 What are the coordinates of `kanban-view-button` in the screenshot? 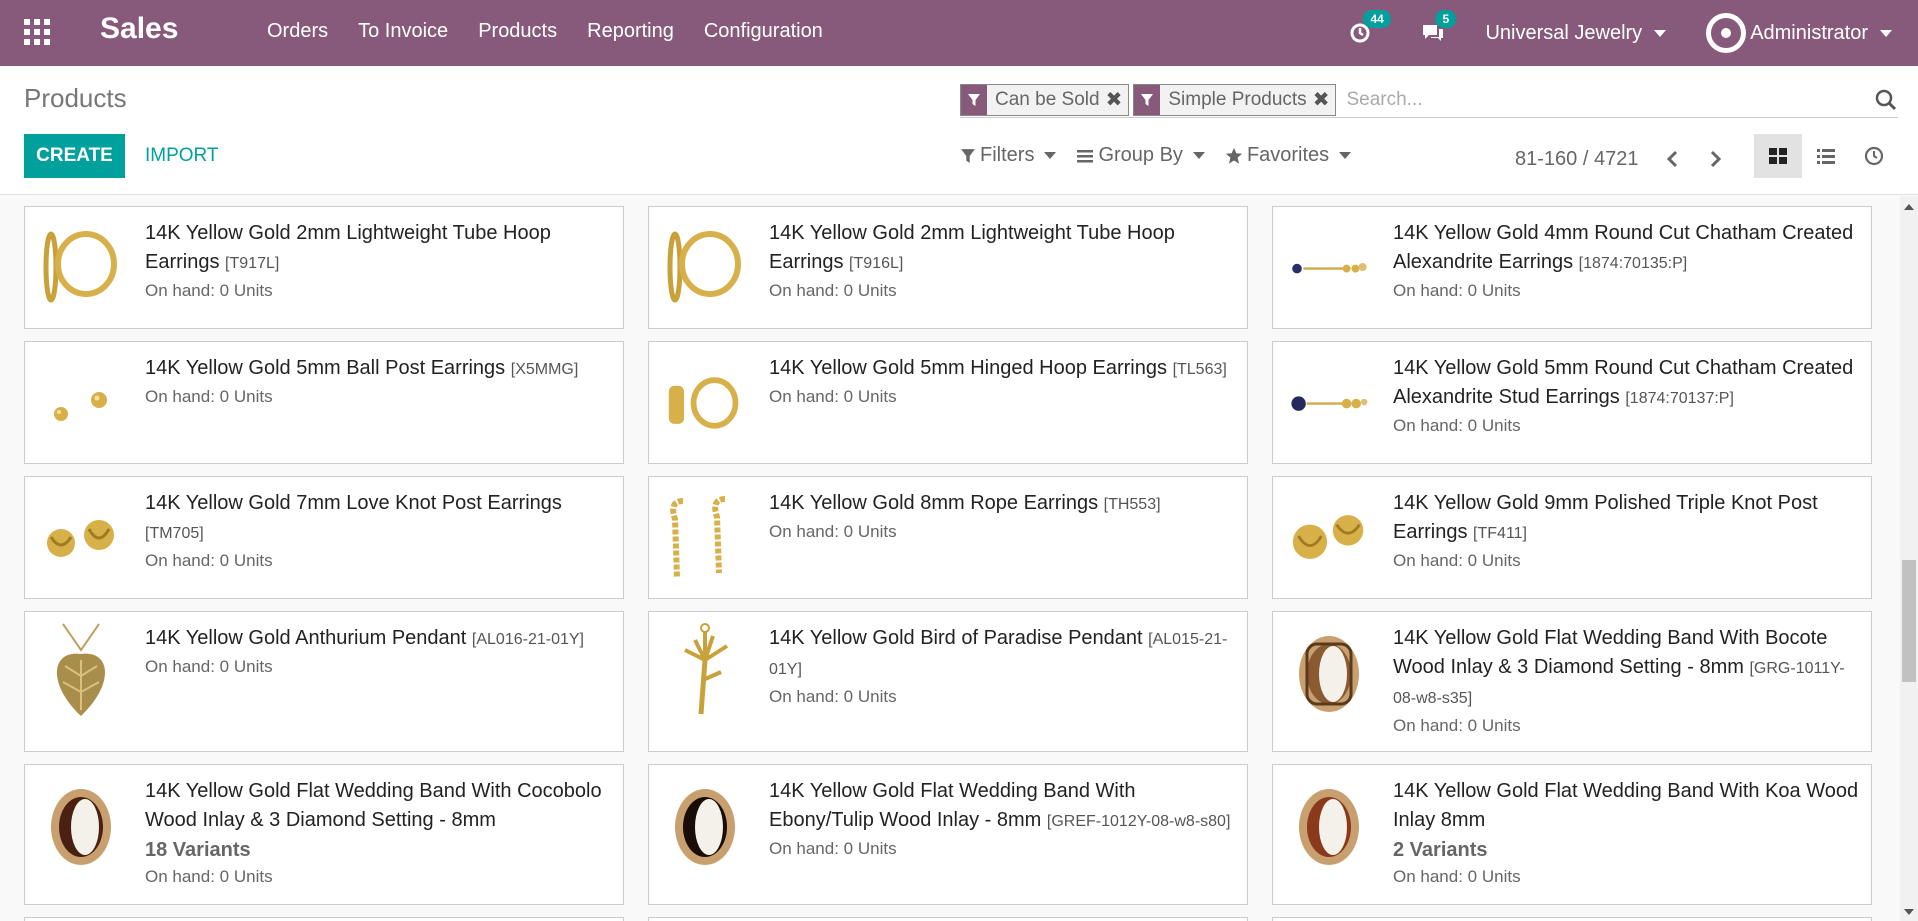 It's located at (1778, 156).